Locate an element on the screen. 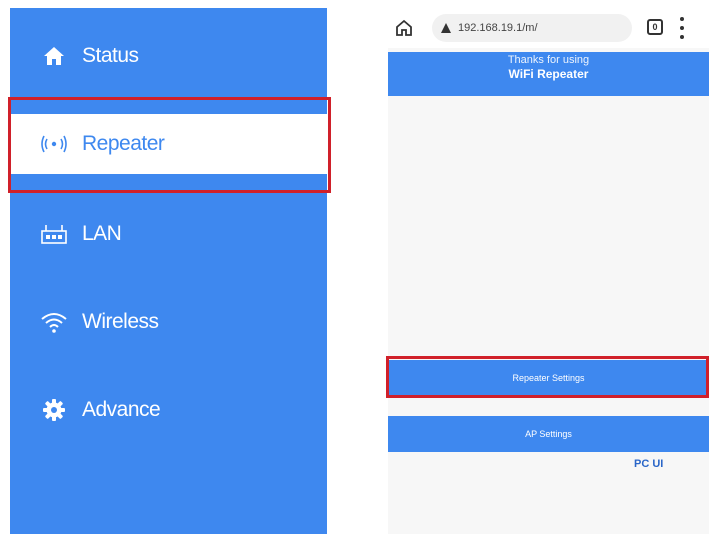 The height and width of the screenshot is (534, 709). page-header: Thanks for using WiFi Repeater is located at coordinates (548, 74).